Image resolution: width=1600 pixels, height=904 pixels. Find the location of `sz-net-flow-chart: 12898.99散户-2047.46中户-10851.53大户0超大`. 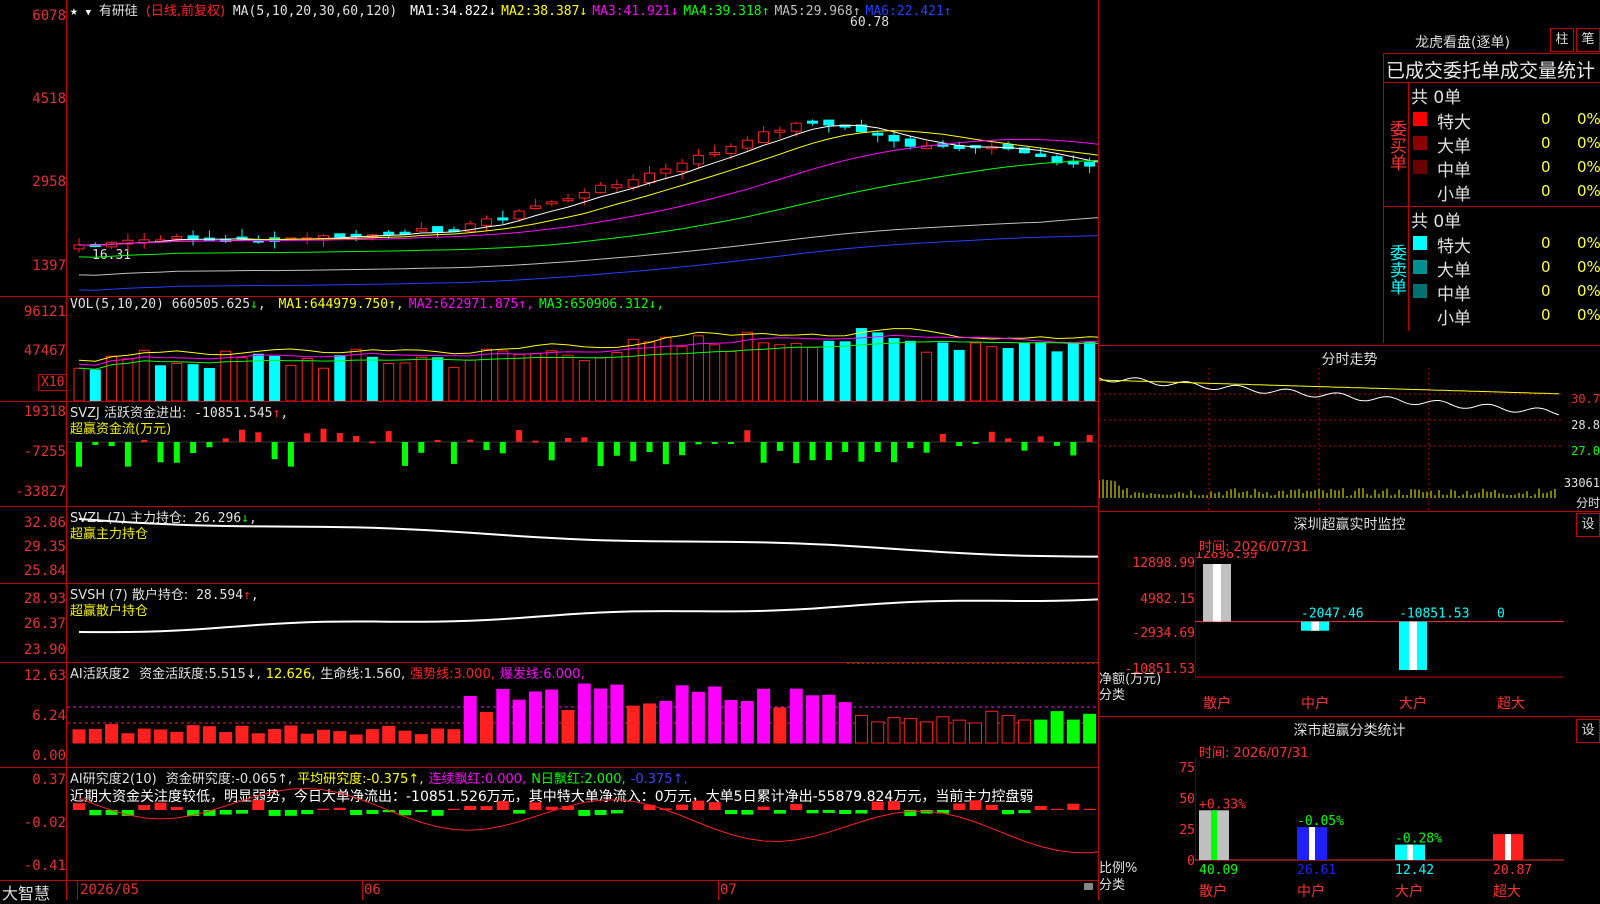

sz-net-flow-chart: 12898.99散户-2047.46中户-10851.53大户0超大 is located at coordinates (1379, 634).